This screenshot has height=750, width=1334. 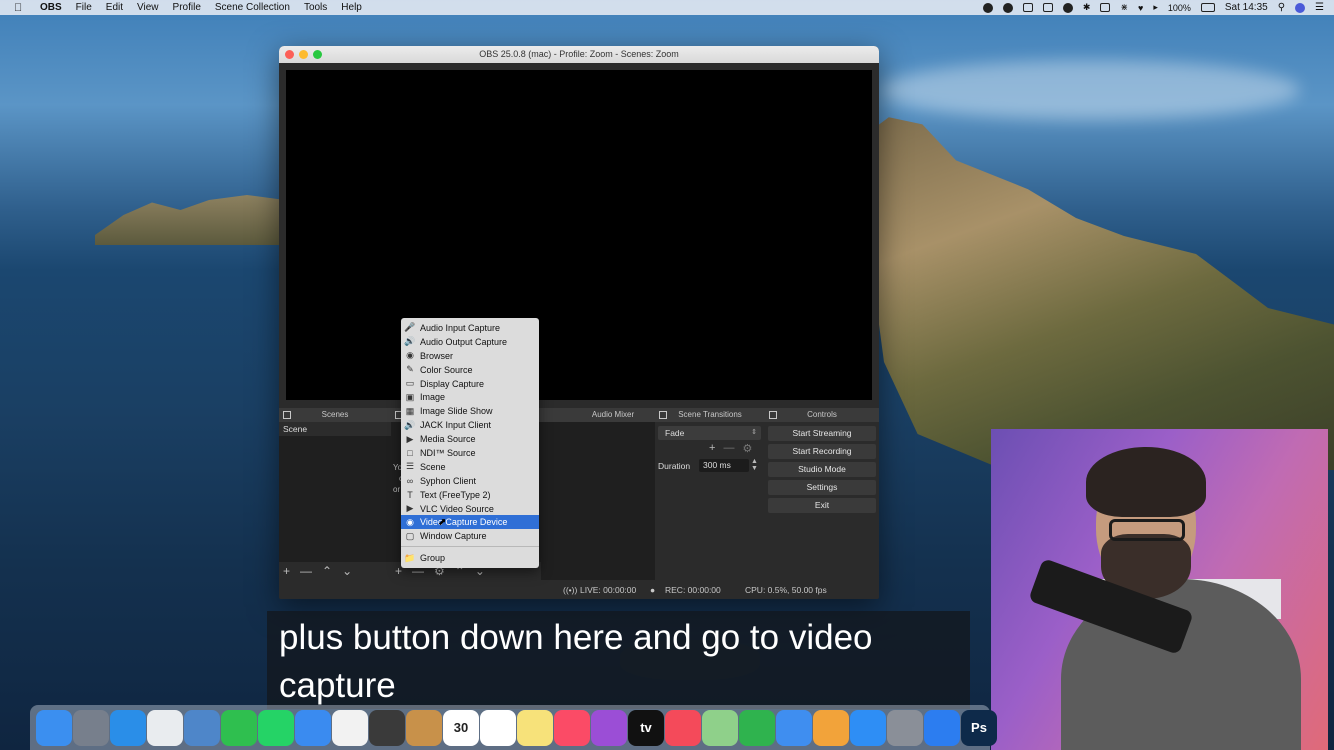 I want to click on clock: Sat 14:35, so click(x=1246, y=7).